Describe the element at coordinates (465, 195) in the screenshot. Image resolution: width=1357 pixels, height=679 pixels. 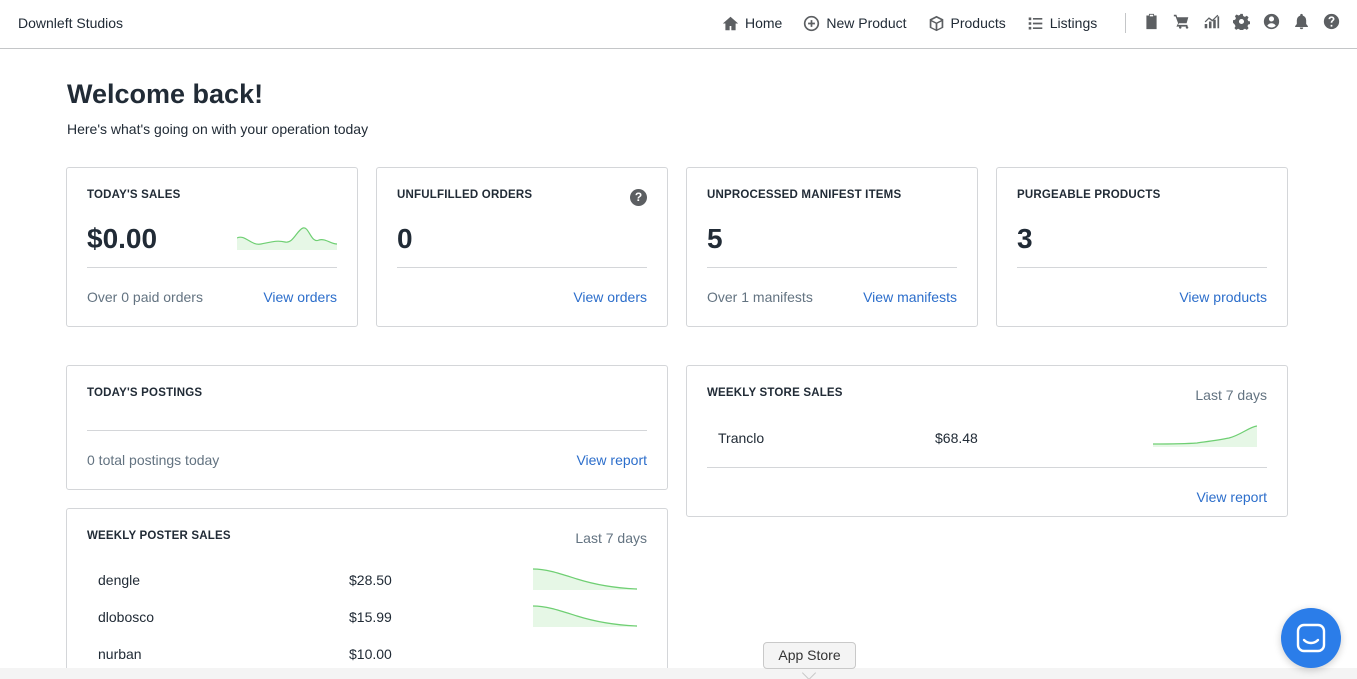
I see `card-title: UNFULFILLED ORDERS` at that location.